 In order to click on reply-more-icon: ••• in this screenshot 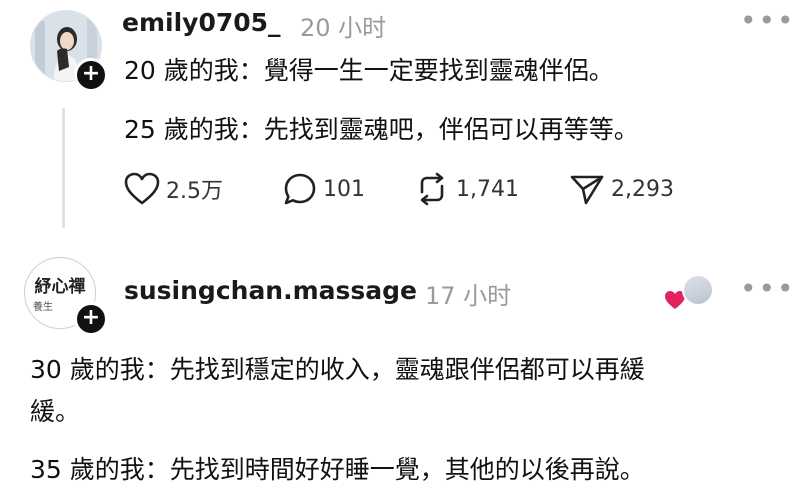, I will do `click(768, 288)`.